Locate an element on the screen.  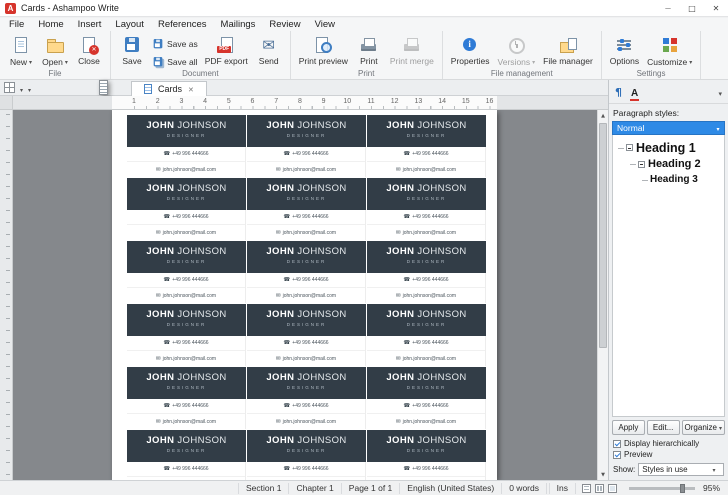
menu-item-review: Review is located at coordinates (284, 24).